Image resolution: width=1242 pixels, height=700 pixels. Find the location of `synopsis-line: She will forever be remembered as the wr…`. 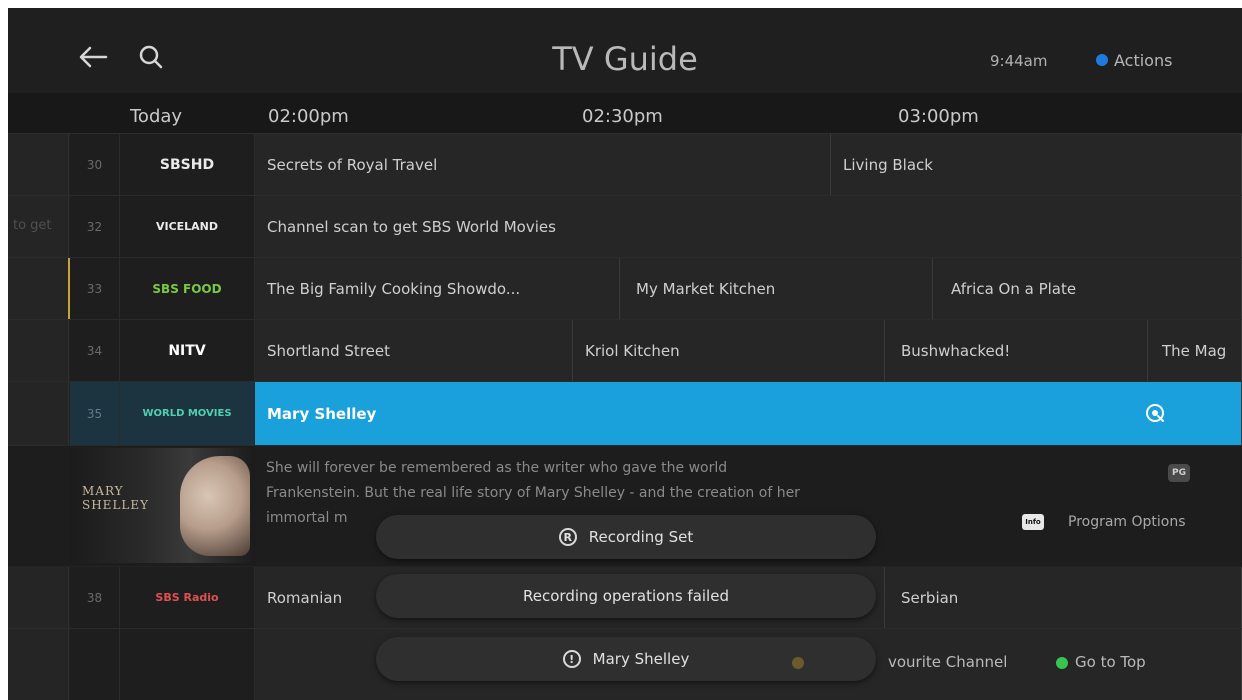

synopsis-line: She will forever be remembered as the wr… is located at coordinates (497, 468).